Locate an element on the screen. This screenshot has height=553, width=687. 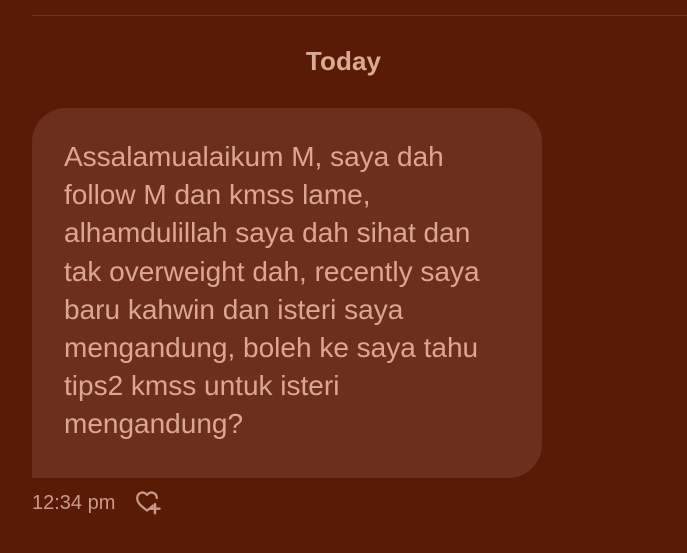
message-timestamp: 12:34 pm is located at coordinates (74, 503).